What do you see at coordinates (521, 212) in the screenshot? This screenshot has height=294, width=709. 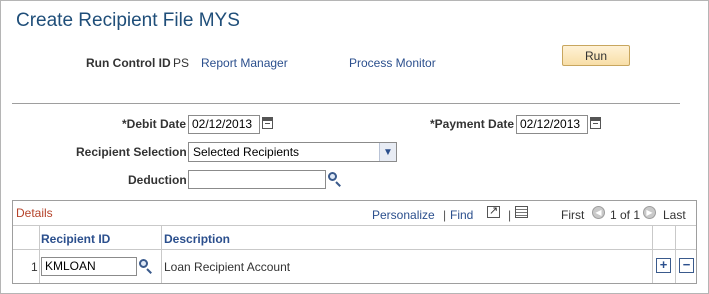 I see `download-excel-icon` at bounding box center [521, 212].